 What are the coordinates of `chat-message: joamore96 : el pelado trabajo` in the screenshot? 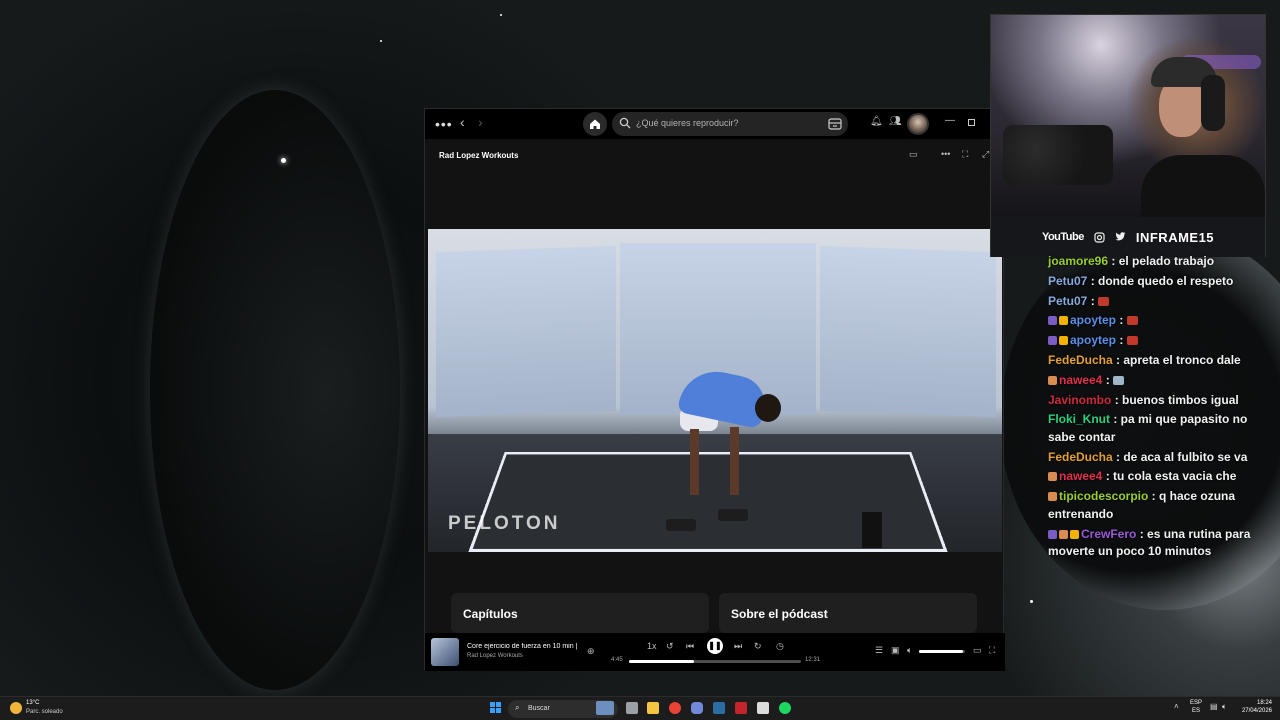 It's located at (1158, 262).